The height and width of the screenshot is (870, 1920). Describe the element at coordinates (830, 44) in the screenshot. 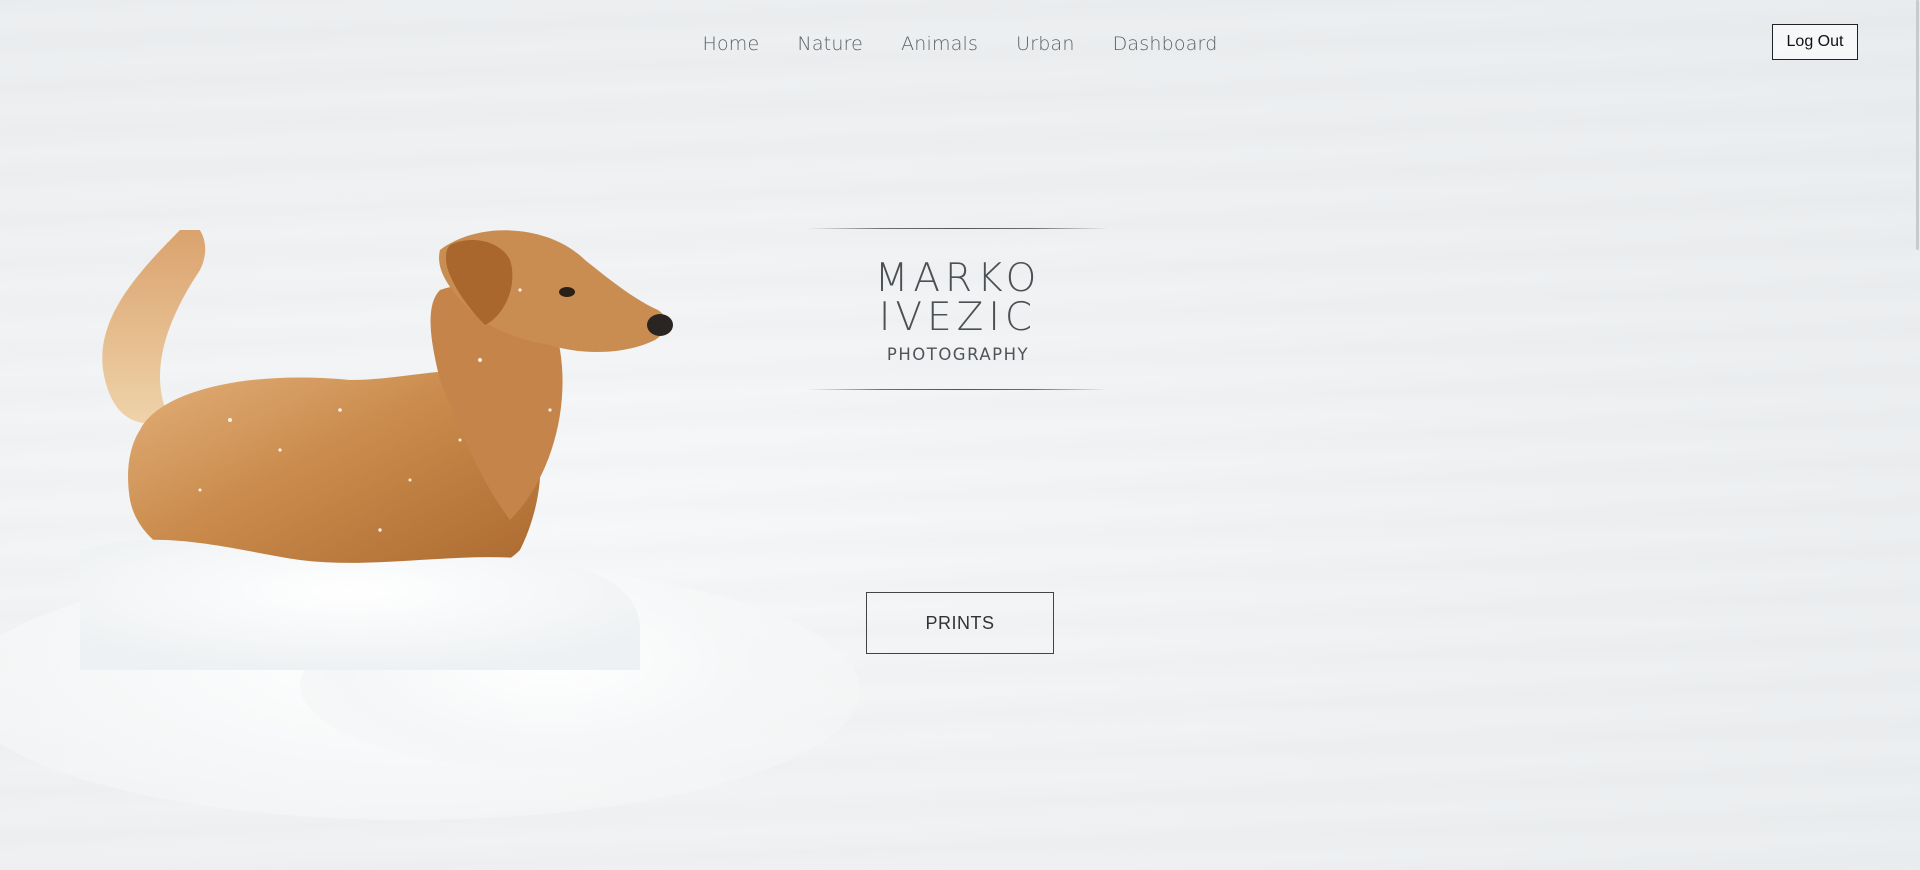

I see `nav-item-nature: Nature` at that location.